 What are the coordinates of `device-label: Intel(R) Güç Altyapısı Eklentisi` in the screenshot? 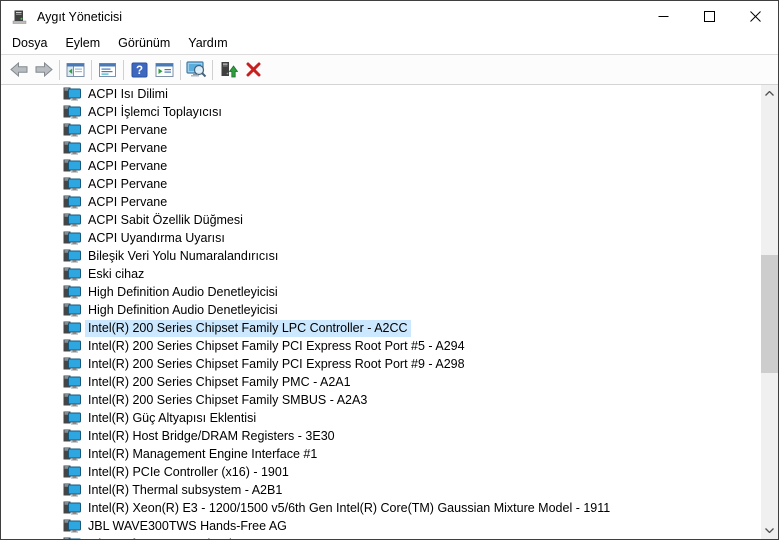 It's located at (172, 417).